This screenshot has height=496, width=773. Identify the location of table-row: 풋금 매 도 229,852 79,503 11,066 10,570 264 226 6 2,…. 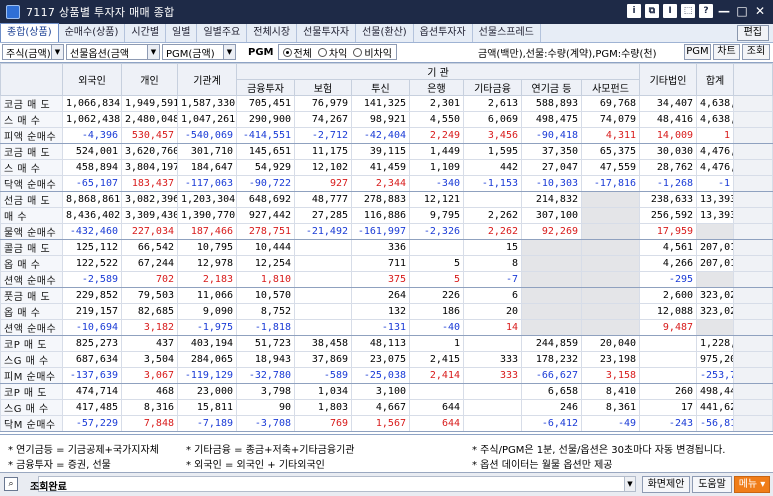
(386, 295).